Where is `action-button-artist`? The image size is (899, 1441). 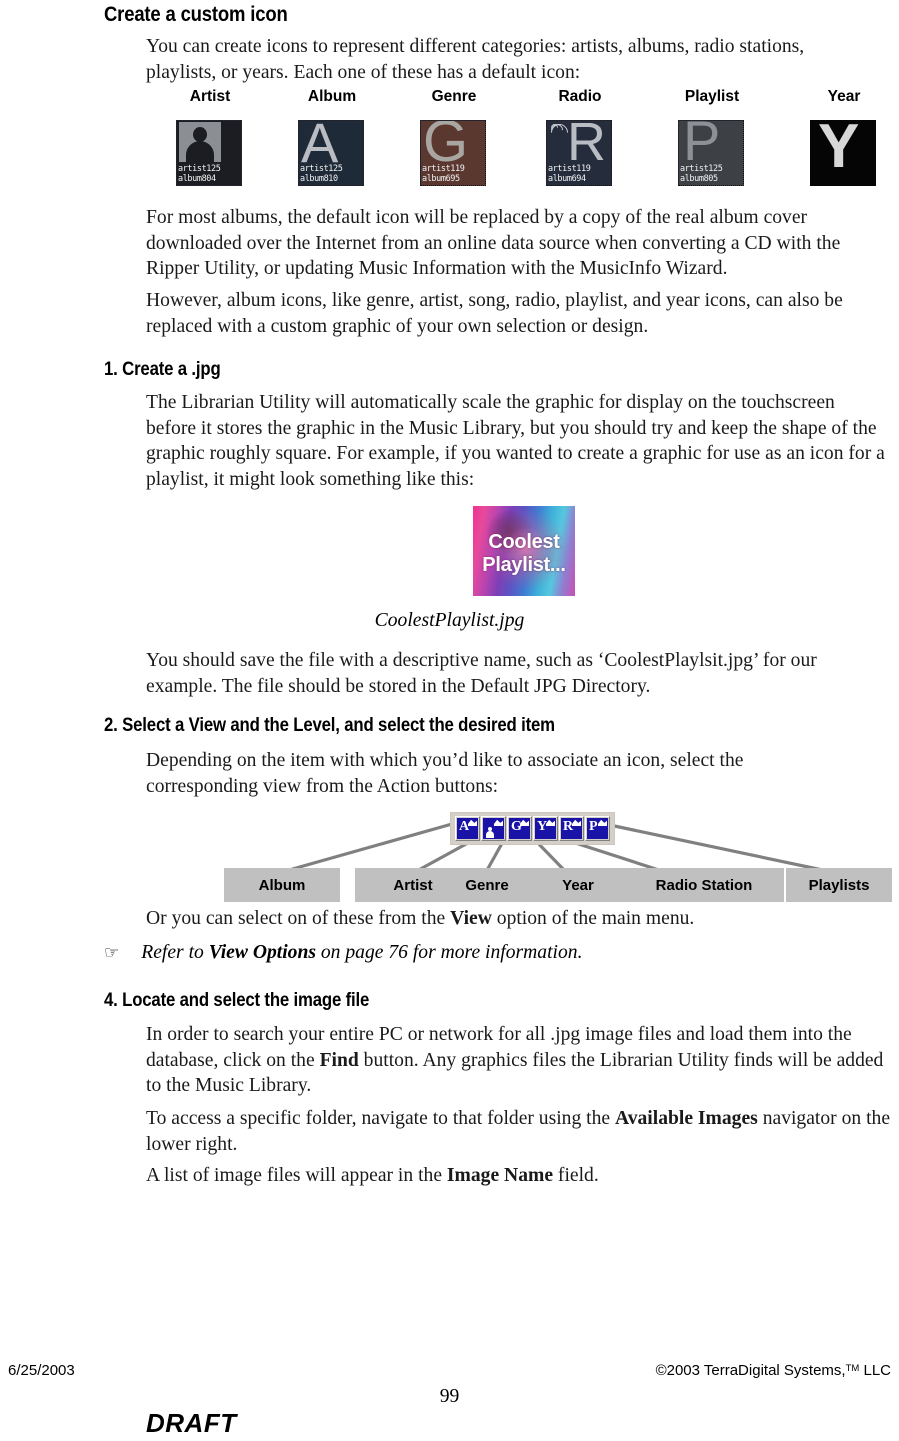 action-button-artist is located at coordinates (493, 828).